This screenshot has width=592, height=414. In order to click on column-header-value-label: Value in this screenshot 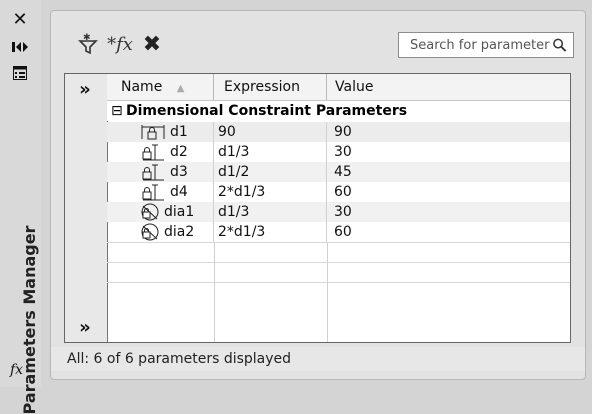, I will do `click(354, 87)`.